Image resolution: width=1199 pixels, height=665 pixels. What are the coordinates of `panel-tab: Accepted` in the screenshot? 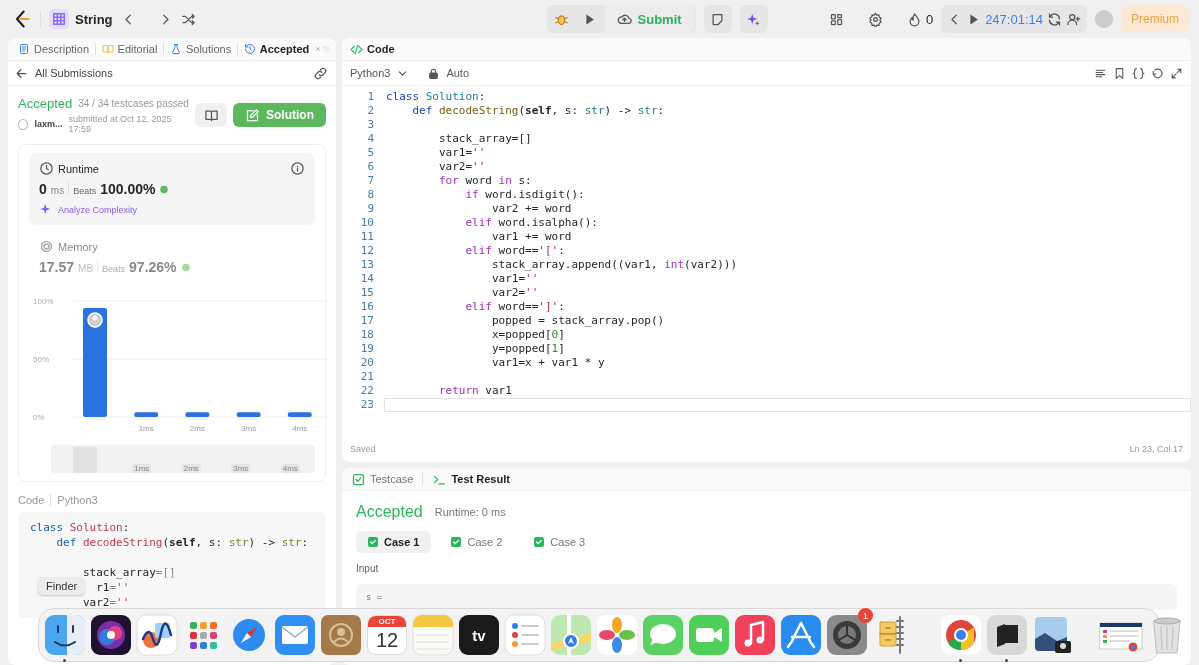 It's located at (276, 49).